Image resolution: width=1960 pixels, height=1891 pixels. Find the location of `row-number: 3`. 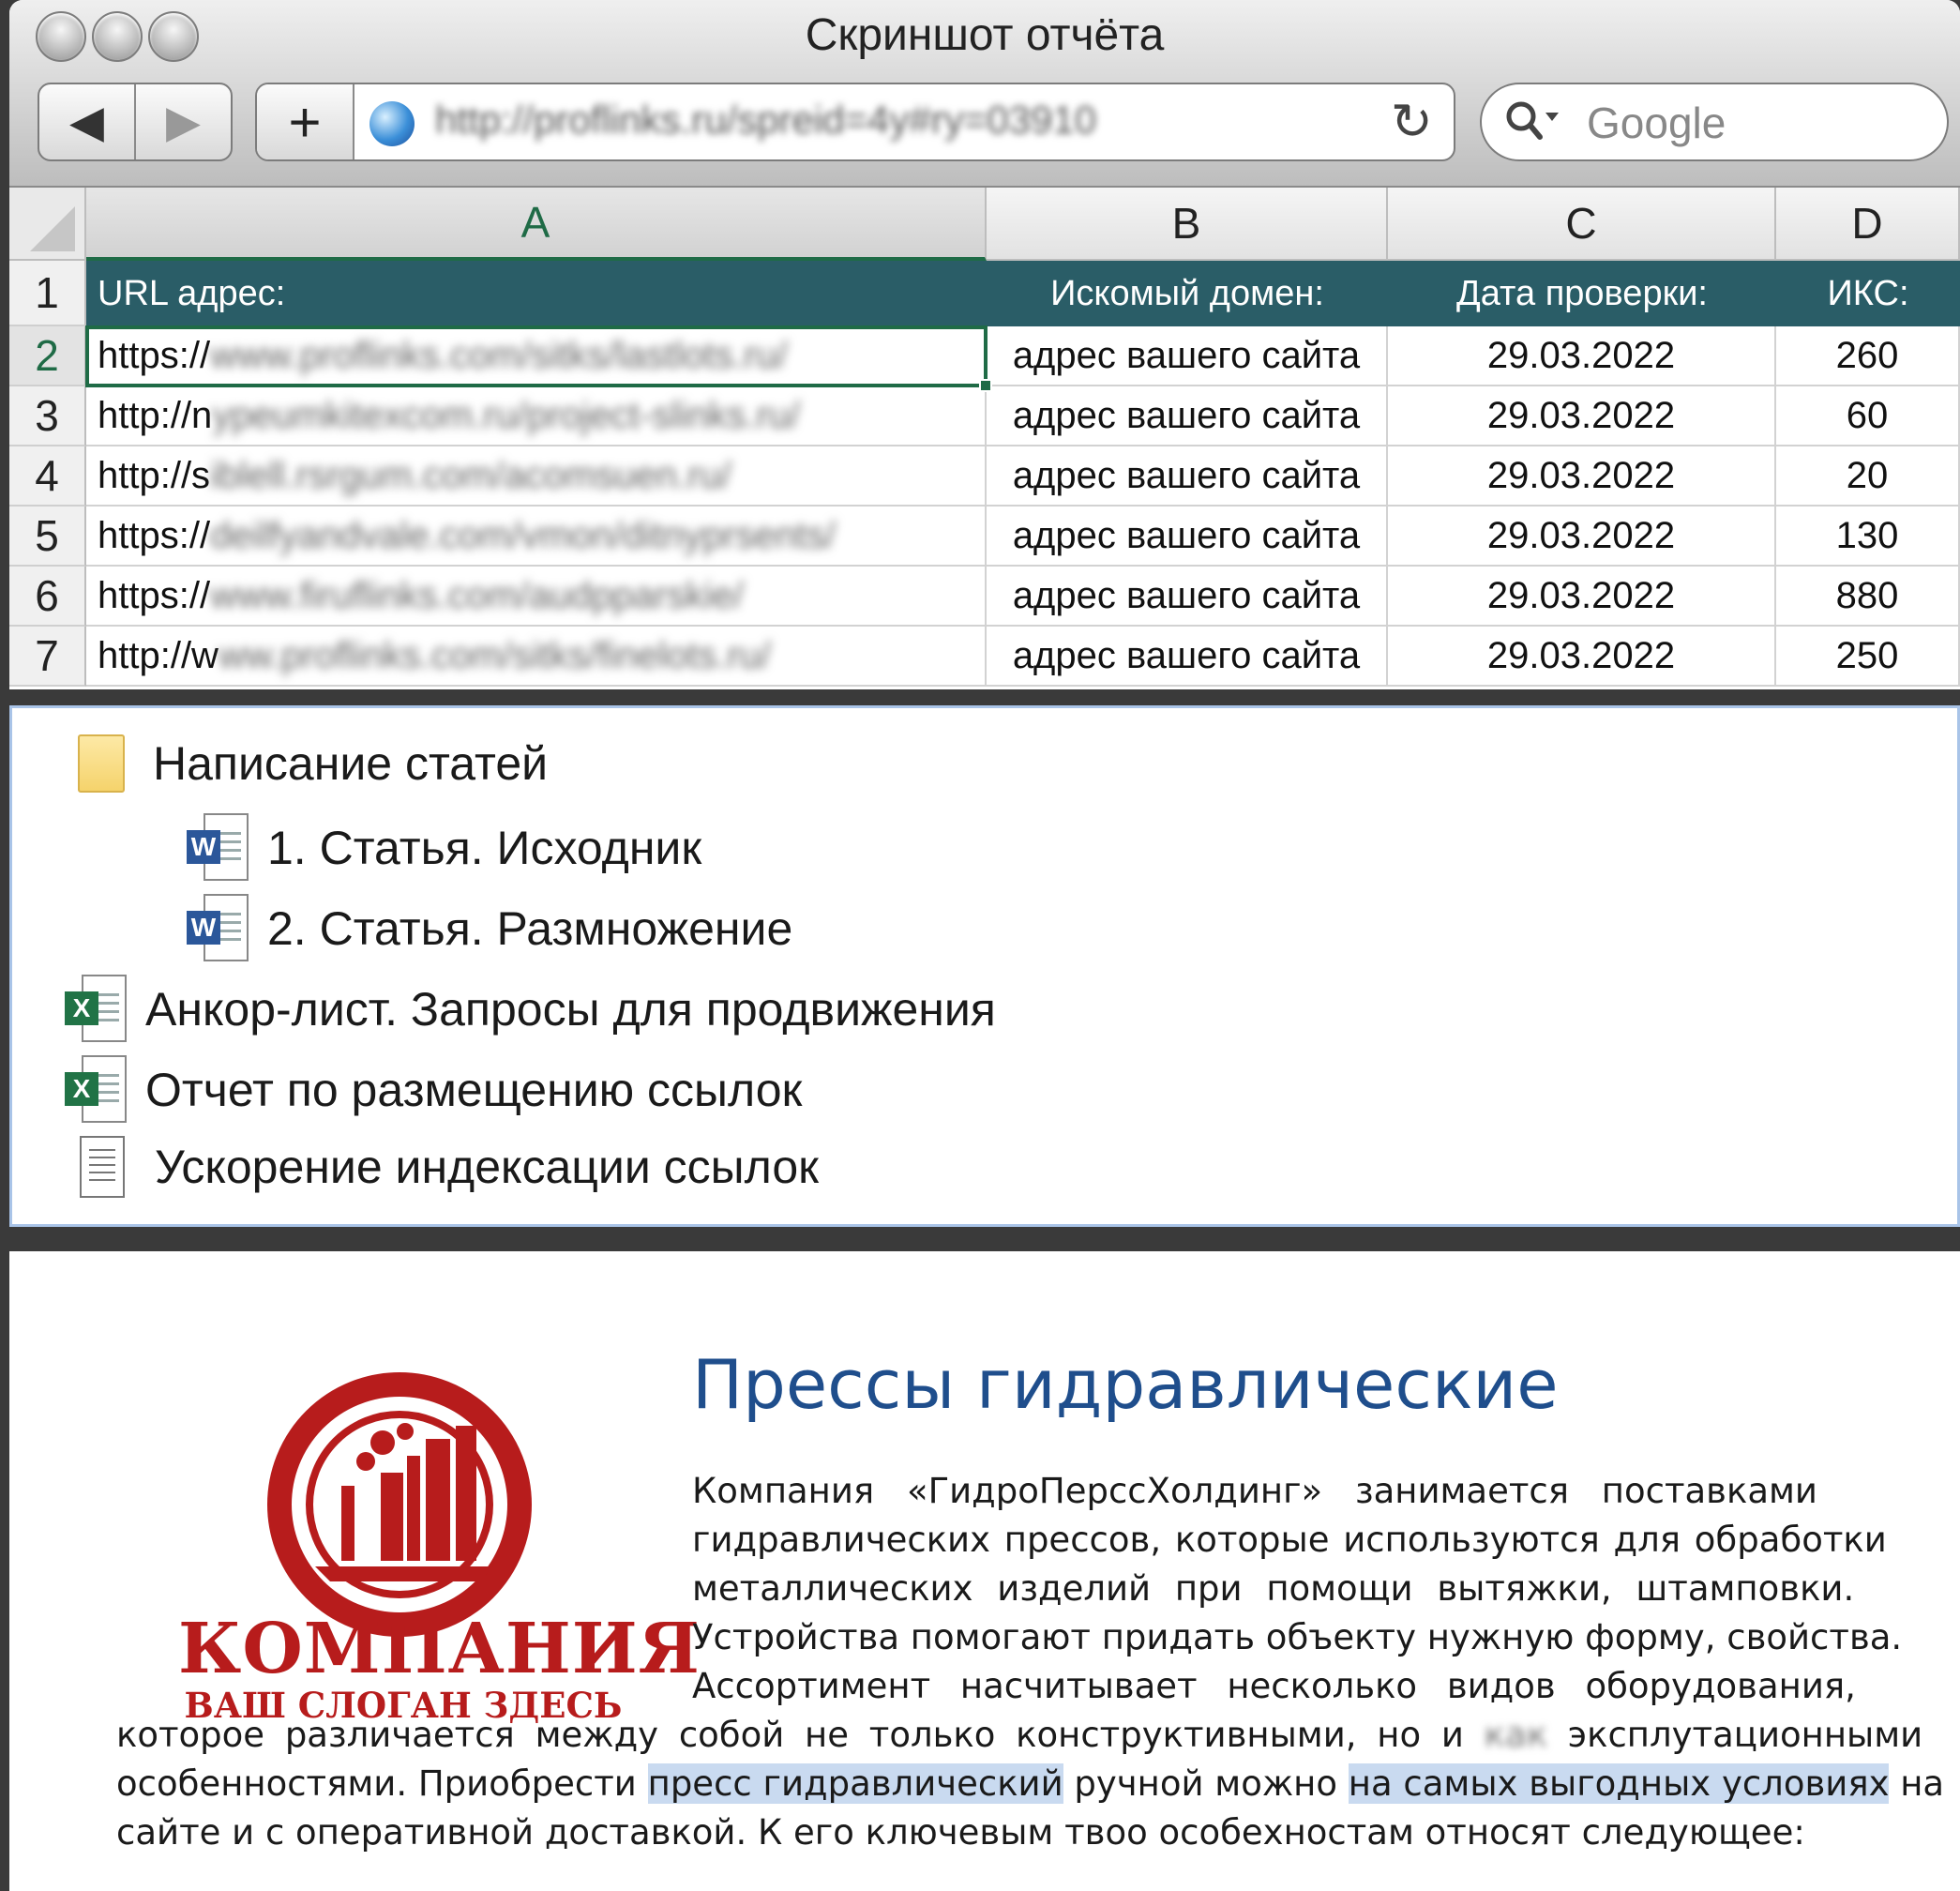

row-number: 3 is located at coordinates (47, 416).